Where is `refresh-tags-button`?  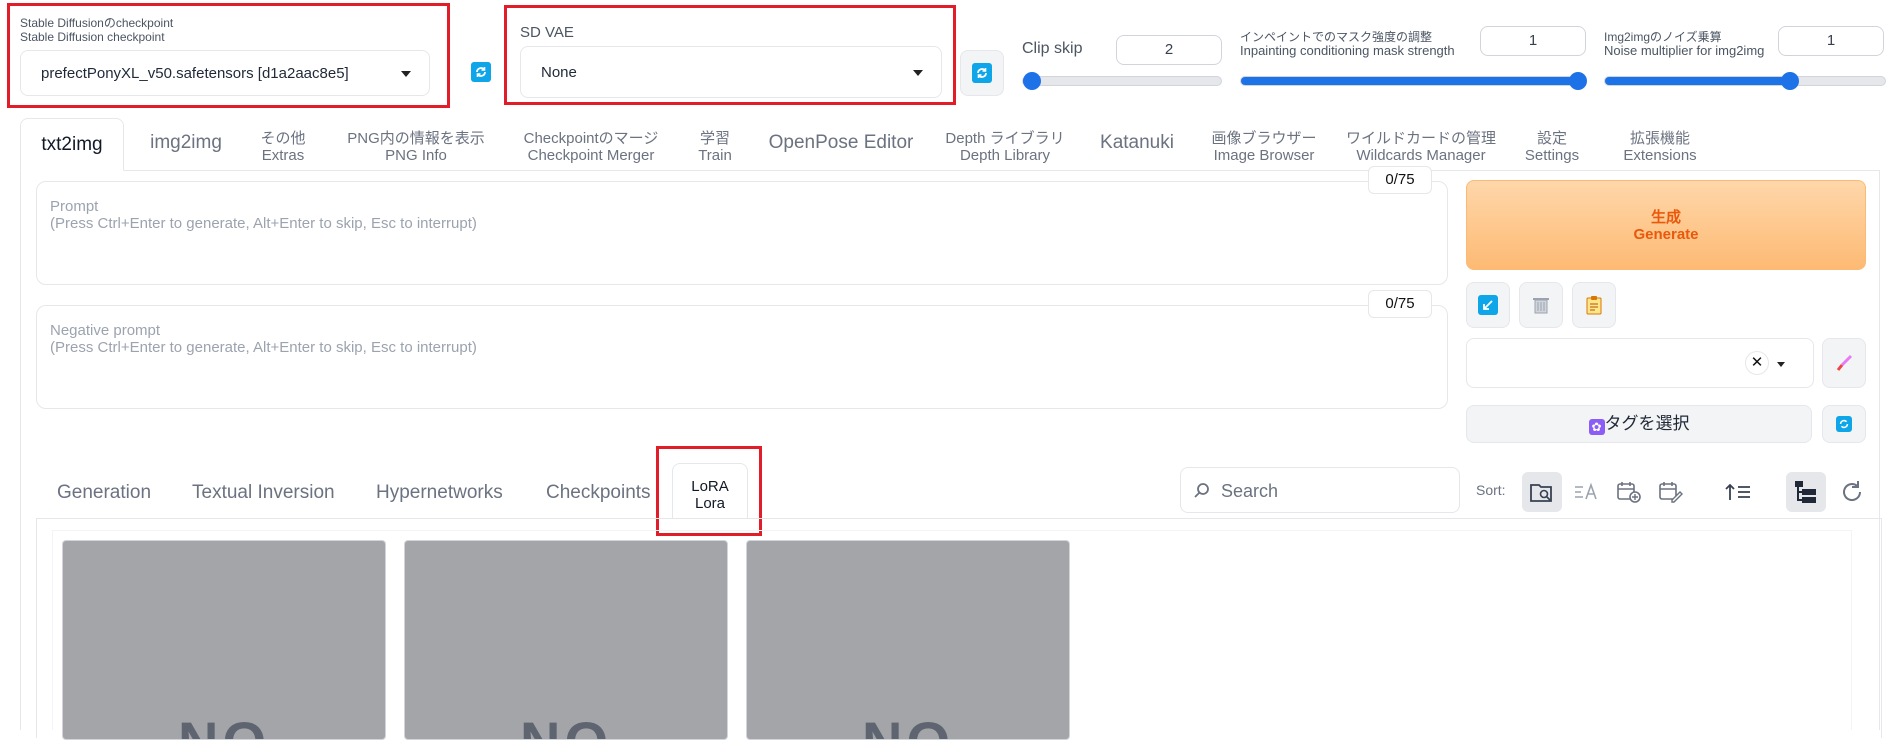 refresh-tags-button is located at coordinates (1844, 424).